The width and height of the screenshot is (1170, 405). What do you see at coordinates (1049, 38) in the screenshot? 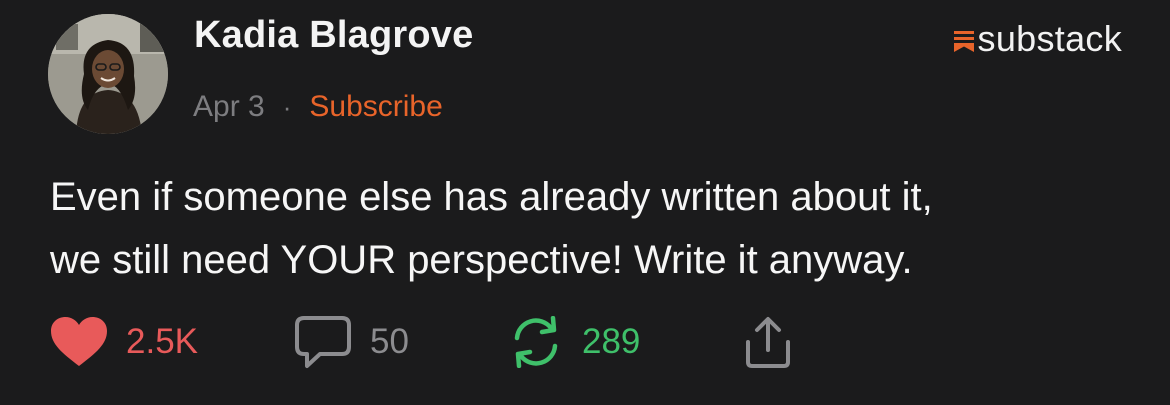
I see `brand-name: substack` at bounding box center [1049, 38].